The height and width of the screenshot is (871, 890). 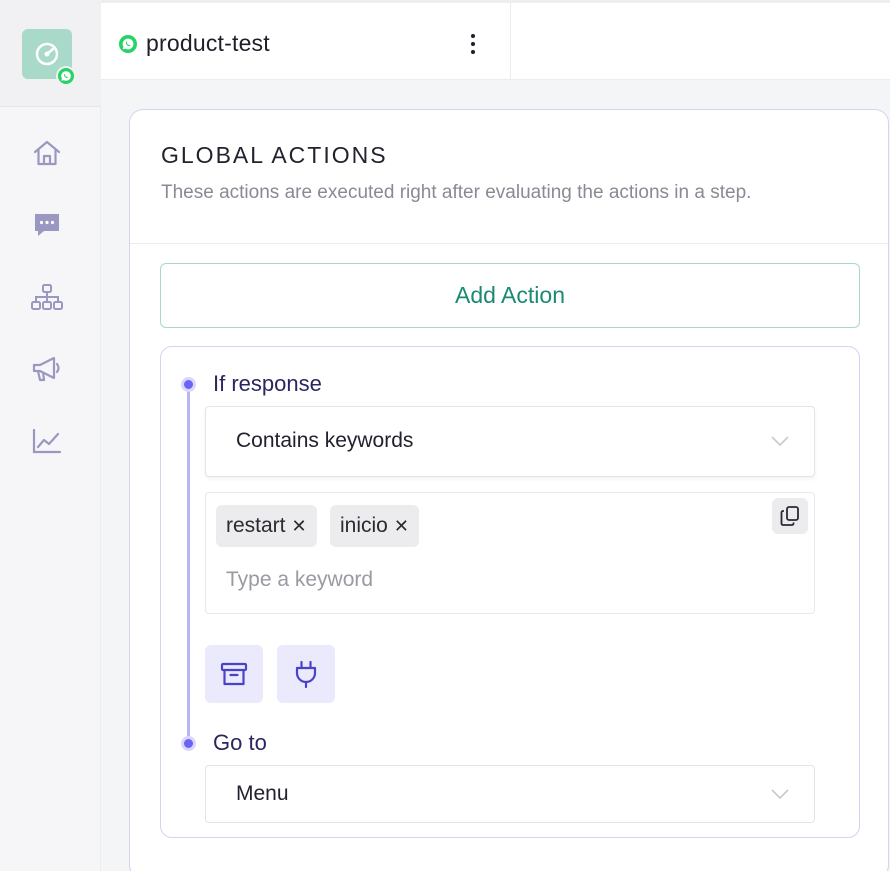 What do you see at coordinates (509, 243) in the screenshot?
I see `card-divider` at bounding box center [509, 243].